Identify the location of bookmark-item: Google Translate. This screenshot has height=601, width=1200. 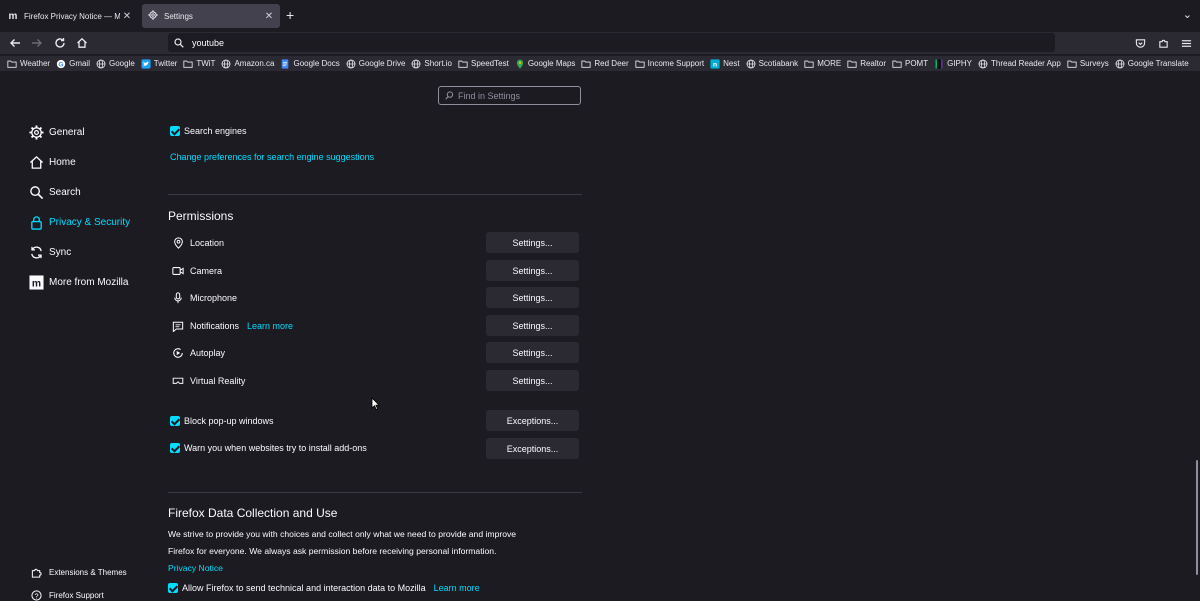
(1152, 64).